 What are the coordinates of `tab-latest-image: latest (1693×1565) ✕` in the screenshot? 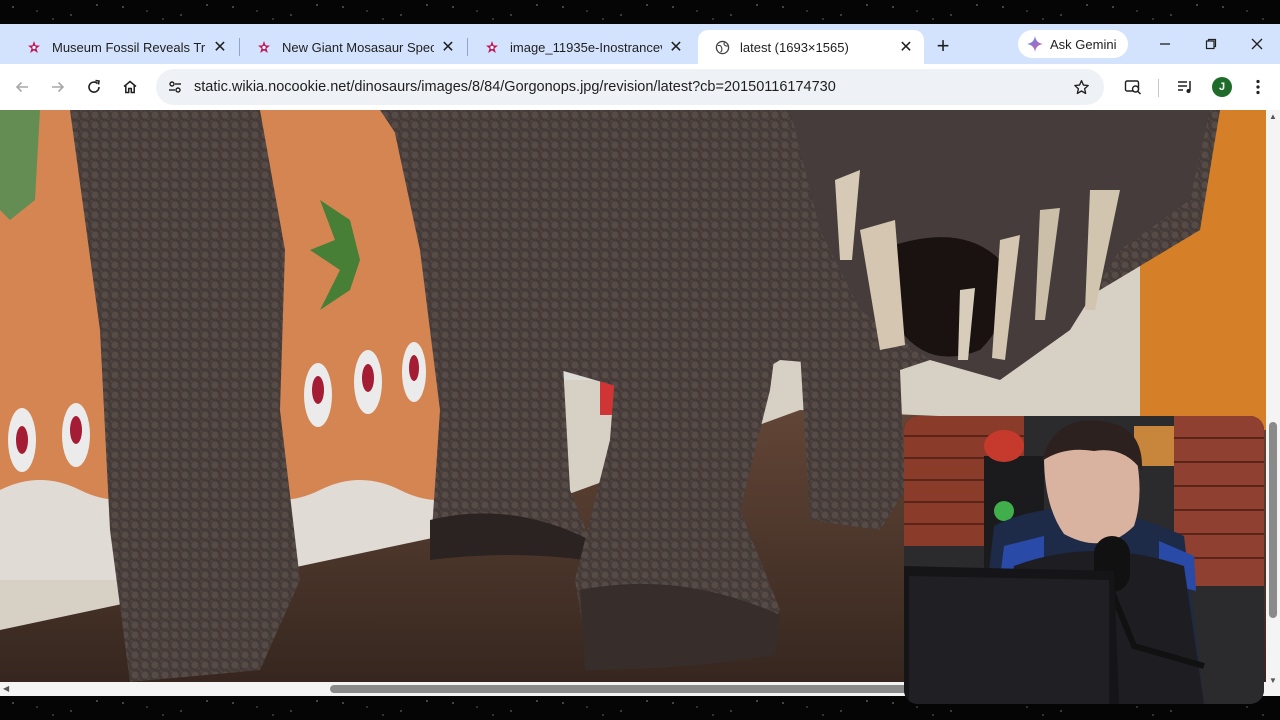 It's located at (811, 47).